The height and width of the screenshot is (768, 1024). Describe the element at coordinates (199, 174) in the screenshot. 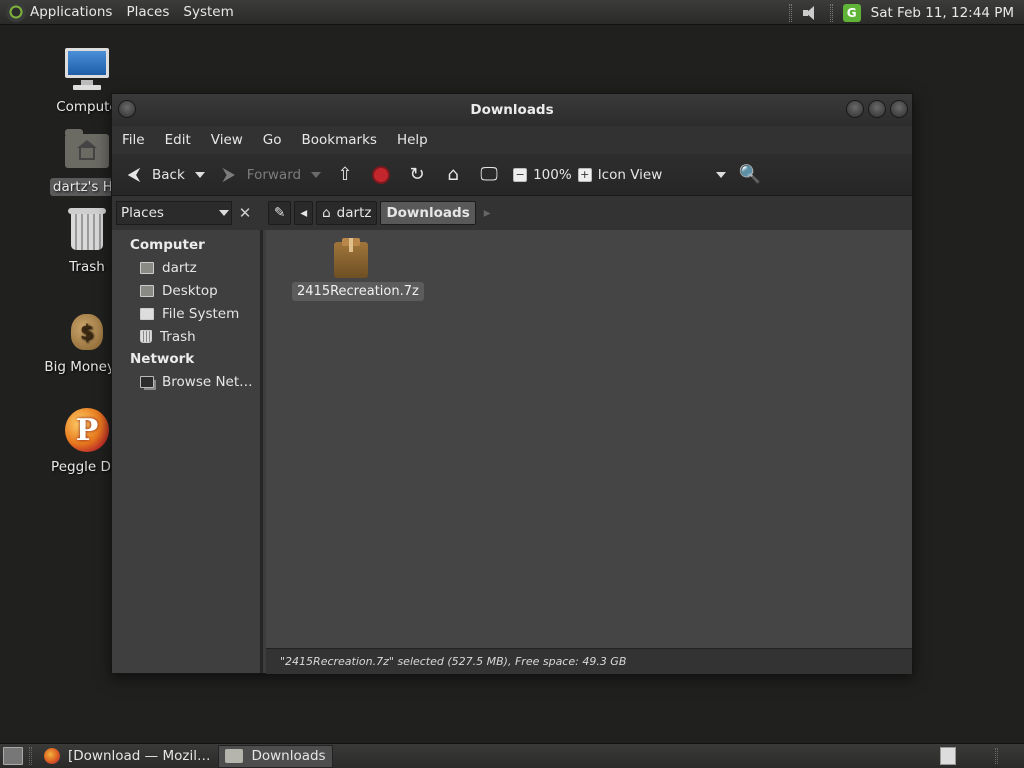

I see `back-history-dropdown` at that location.